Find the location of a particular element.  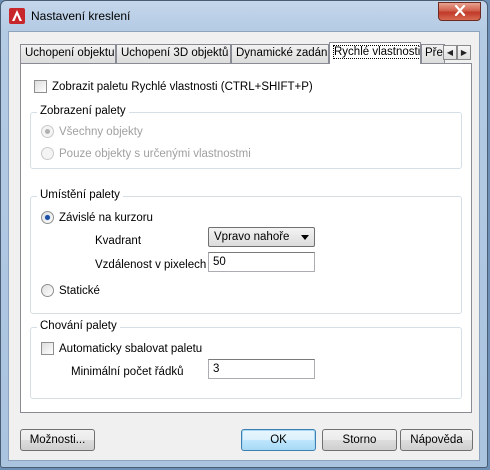

tab-overflow: Pře is located at coordinates (433, 53).